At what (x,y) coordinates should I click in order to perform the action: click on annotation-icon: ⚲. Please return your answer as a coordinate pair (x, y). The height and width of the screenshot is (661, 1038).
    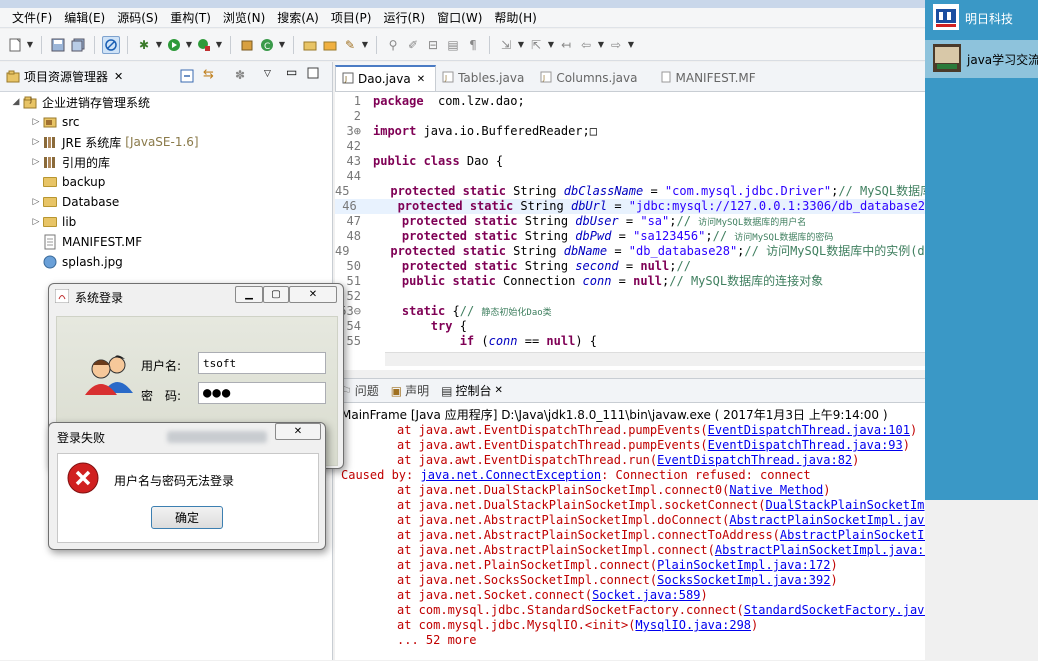
    Looking at the image, I should click on (393, 45).